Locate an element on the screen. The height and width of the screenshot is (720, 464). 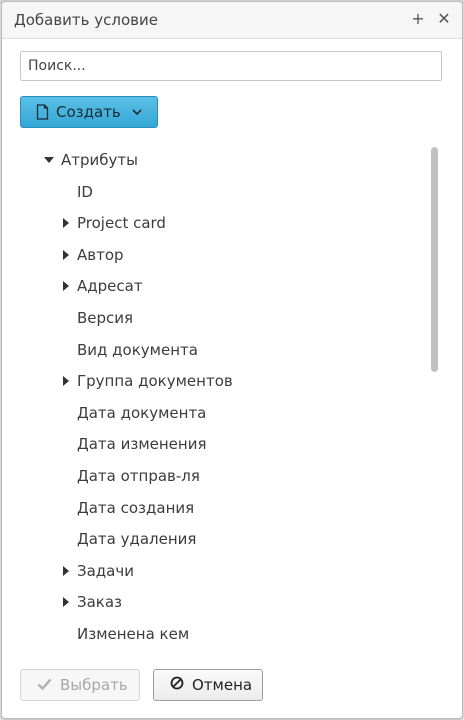
tree-node: Дата изменения is located at coordinates (220, 444).